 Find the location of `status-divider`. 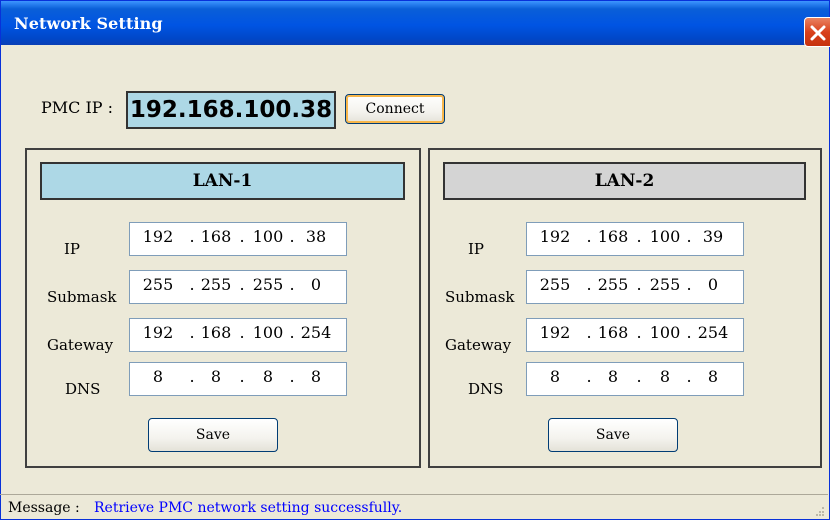

status-divider is located at coordinates (414, 494).